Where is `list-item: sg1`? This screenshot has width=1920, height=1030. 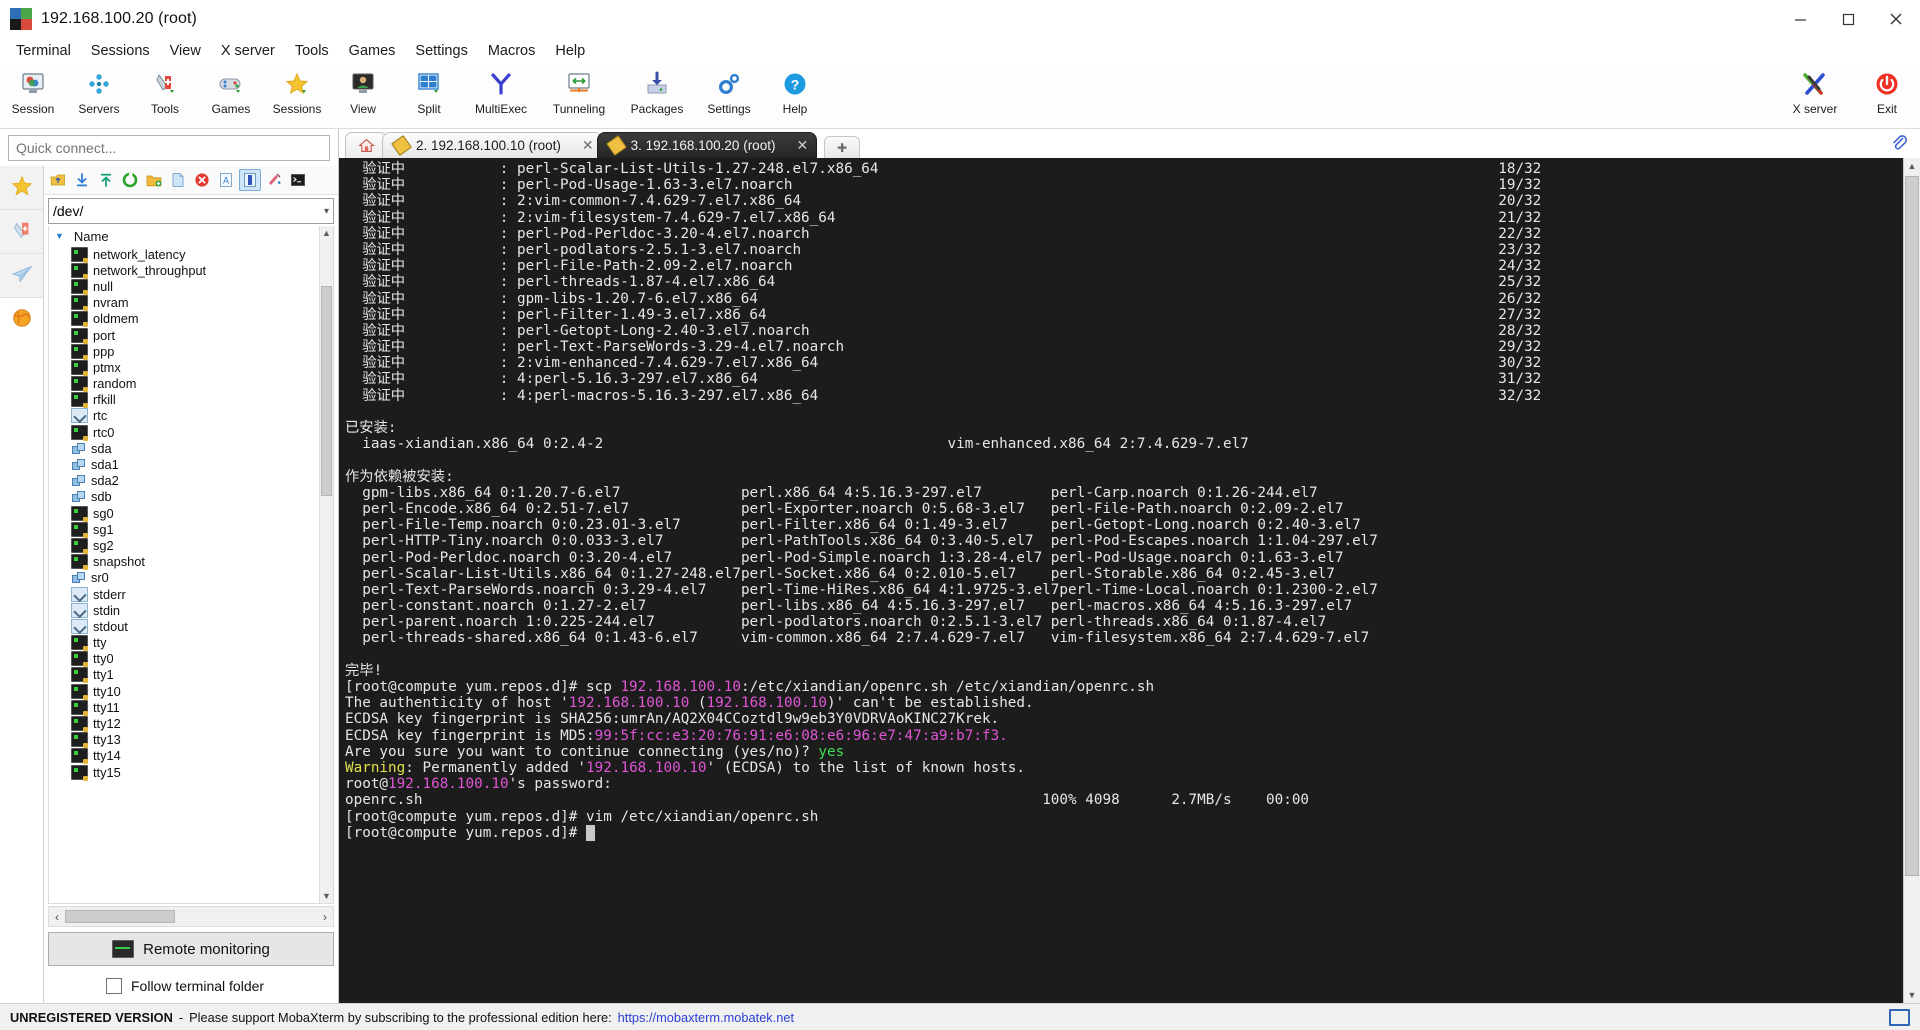
list-item: sg1 is located at coordinates (191, 529).